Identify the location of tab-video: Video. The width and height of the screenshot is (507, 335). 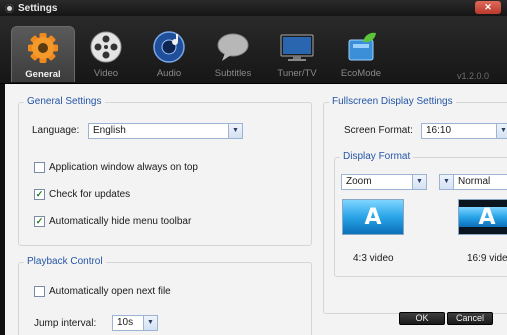
(106, 54).